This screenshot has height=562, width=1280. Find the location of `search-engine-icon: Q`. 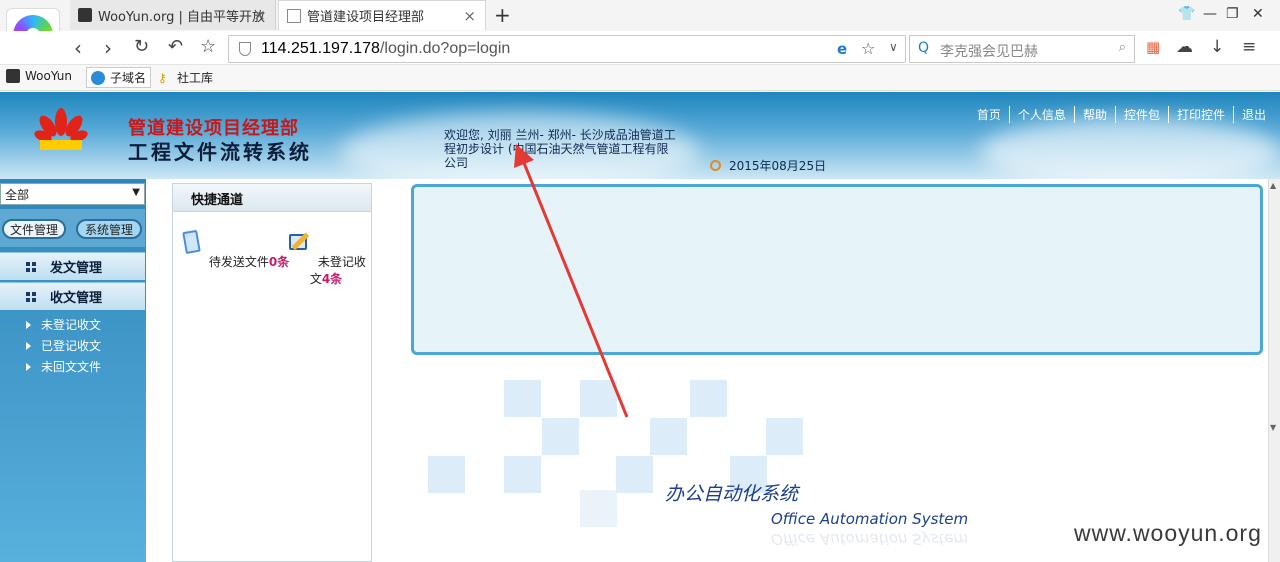

search-engine-icon: Q is located at coordinates (924, 48).